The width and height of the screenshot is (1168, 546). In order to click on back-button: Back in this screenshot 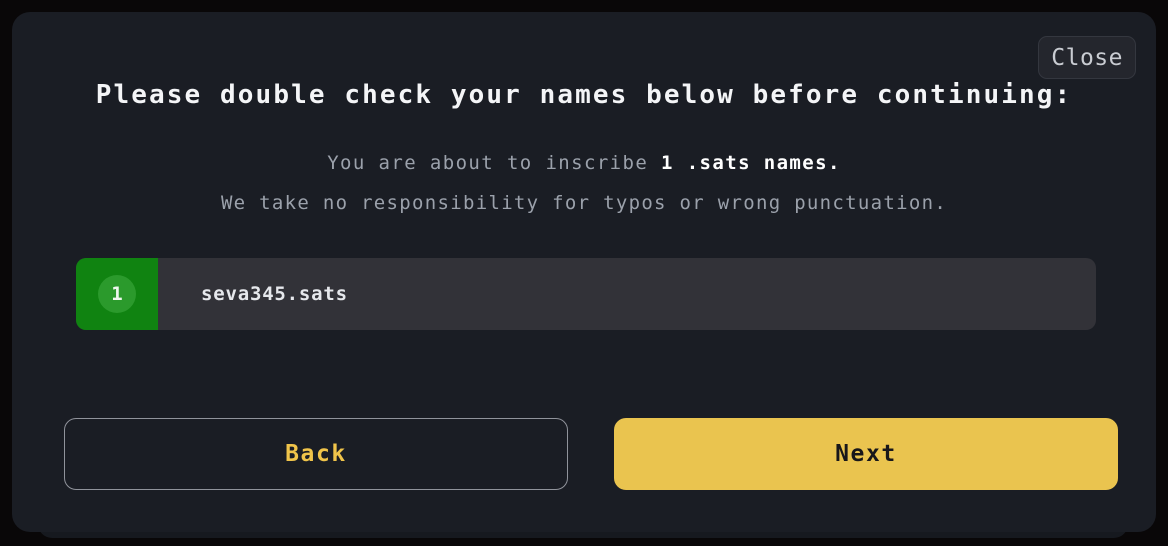, I will do `click(316, 454)`.